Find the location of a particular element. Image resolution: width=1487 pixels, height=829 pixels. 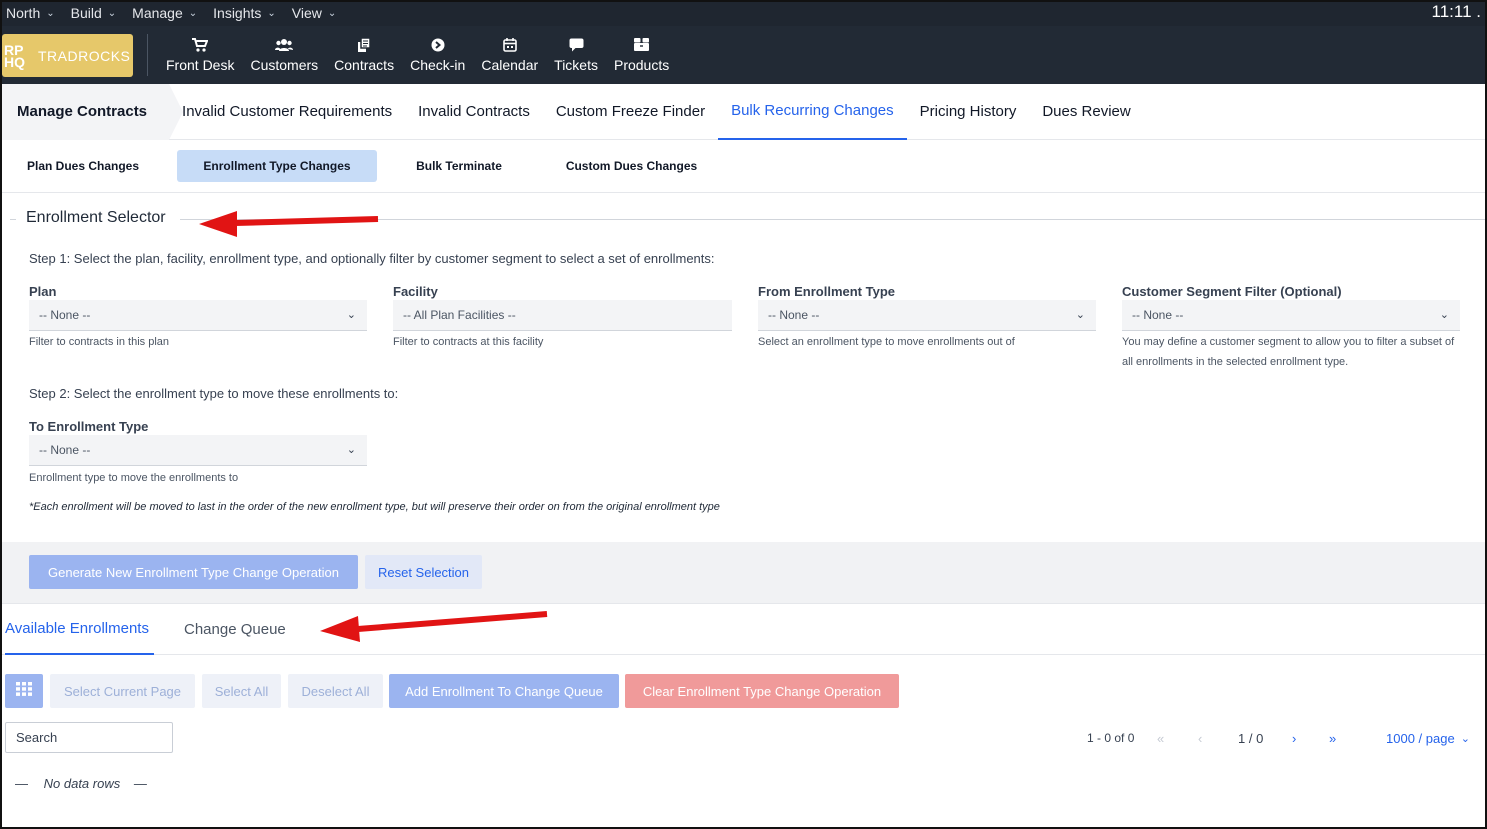

page-size-select: 1000 / page ⌄ is located at coordinates (1428, 738).